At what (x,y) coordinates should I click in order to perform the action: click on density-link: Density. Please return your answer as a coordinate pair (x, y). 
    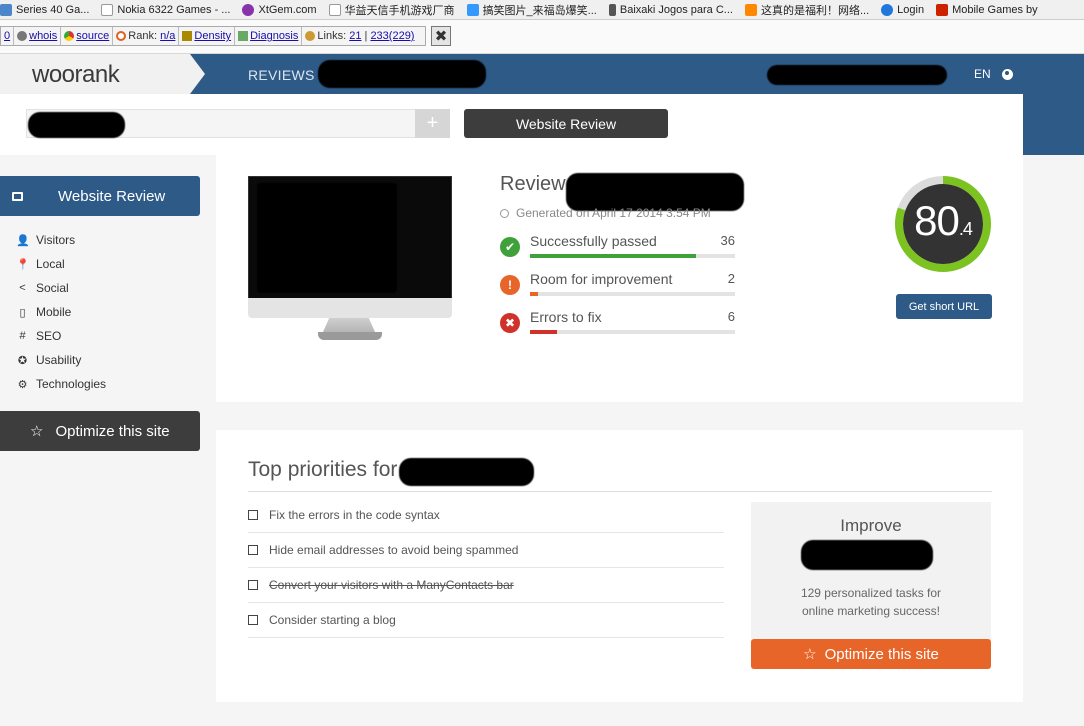
    Looking at the image, I should click on (212, 36).